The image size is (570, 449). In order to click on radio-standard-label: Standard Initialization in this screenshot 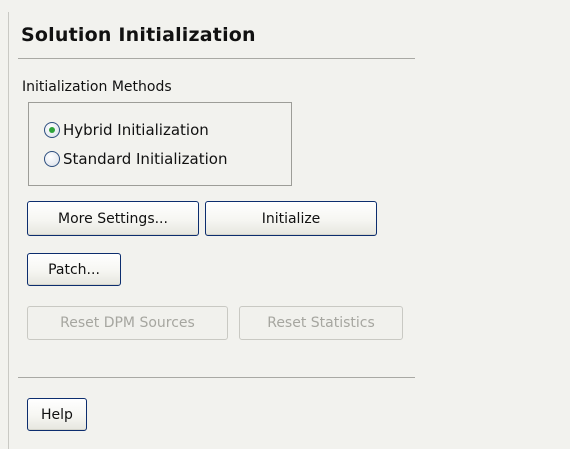, I will do `click(145, 159)`.